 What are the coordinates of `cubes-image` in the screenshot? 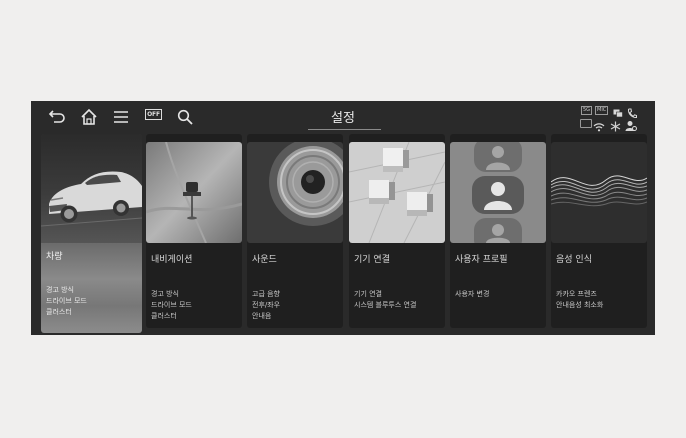 It's located at (397, 192).